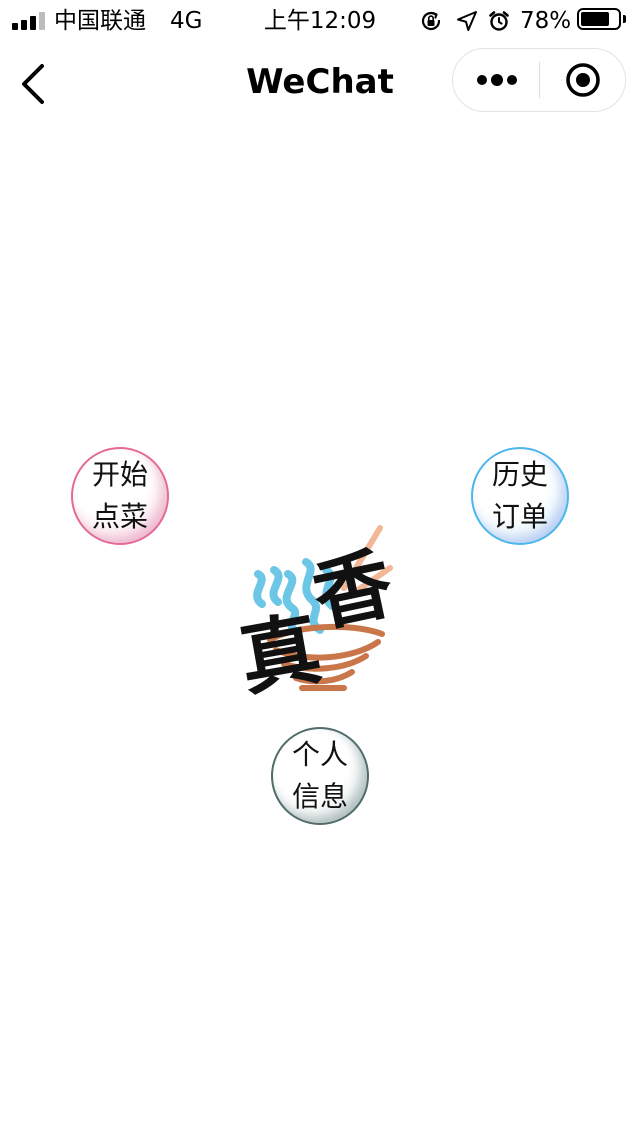 This screenshot has width=640, height=1136. I want to click on battery-tip, so click(624, 19).